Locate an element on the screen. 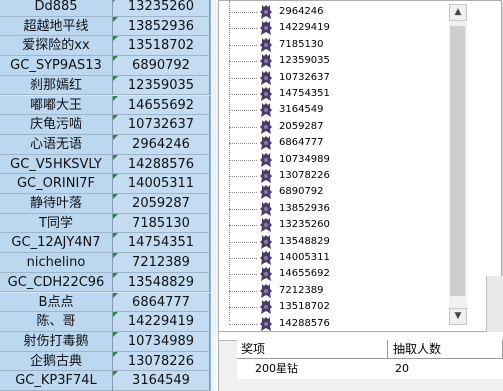 Image resolution: width=503 pixels, height=391 pixels. name-cell: 刹那嫣红 is located at coordinates (56, 85).